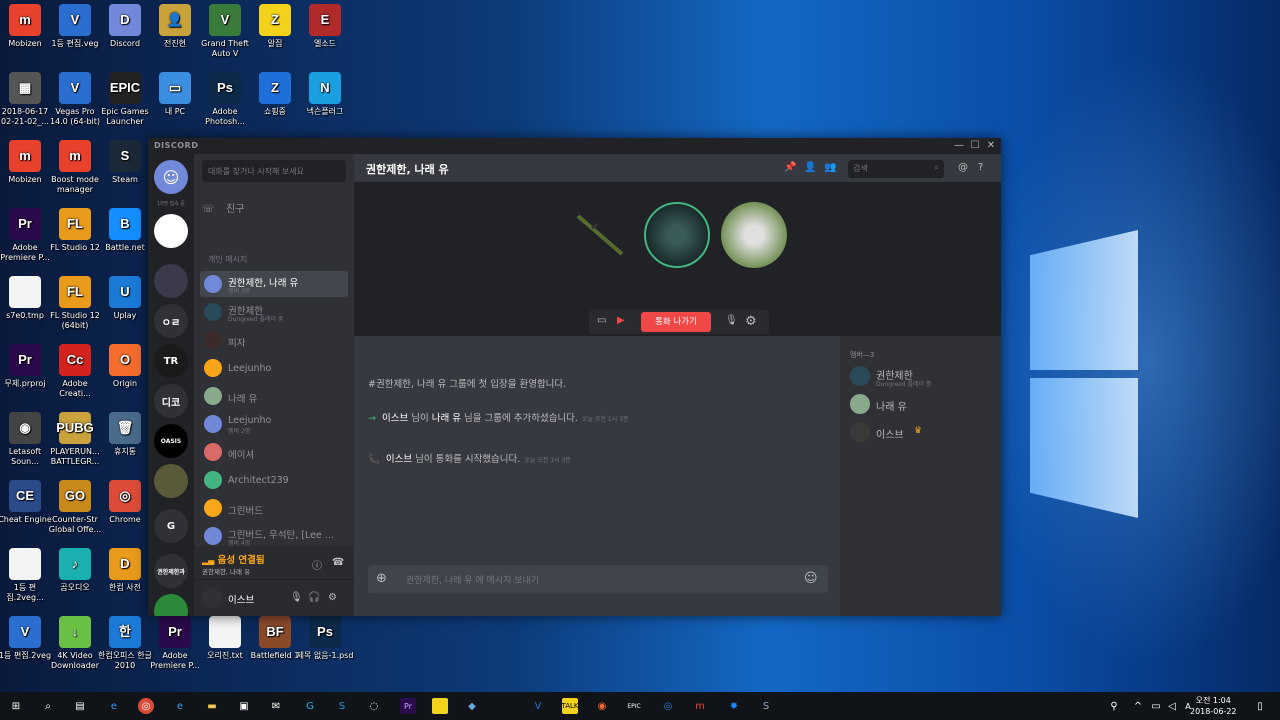  Describe the element at coordinates (1213, 706) in the screenshot. I see `clock: 오전 1:04 2018-06-22` at that location.